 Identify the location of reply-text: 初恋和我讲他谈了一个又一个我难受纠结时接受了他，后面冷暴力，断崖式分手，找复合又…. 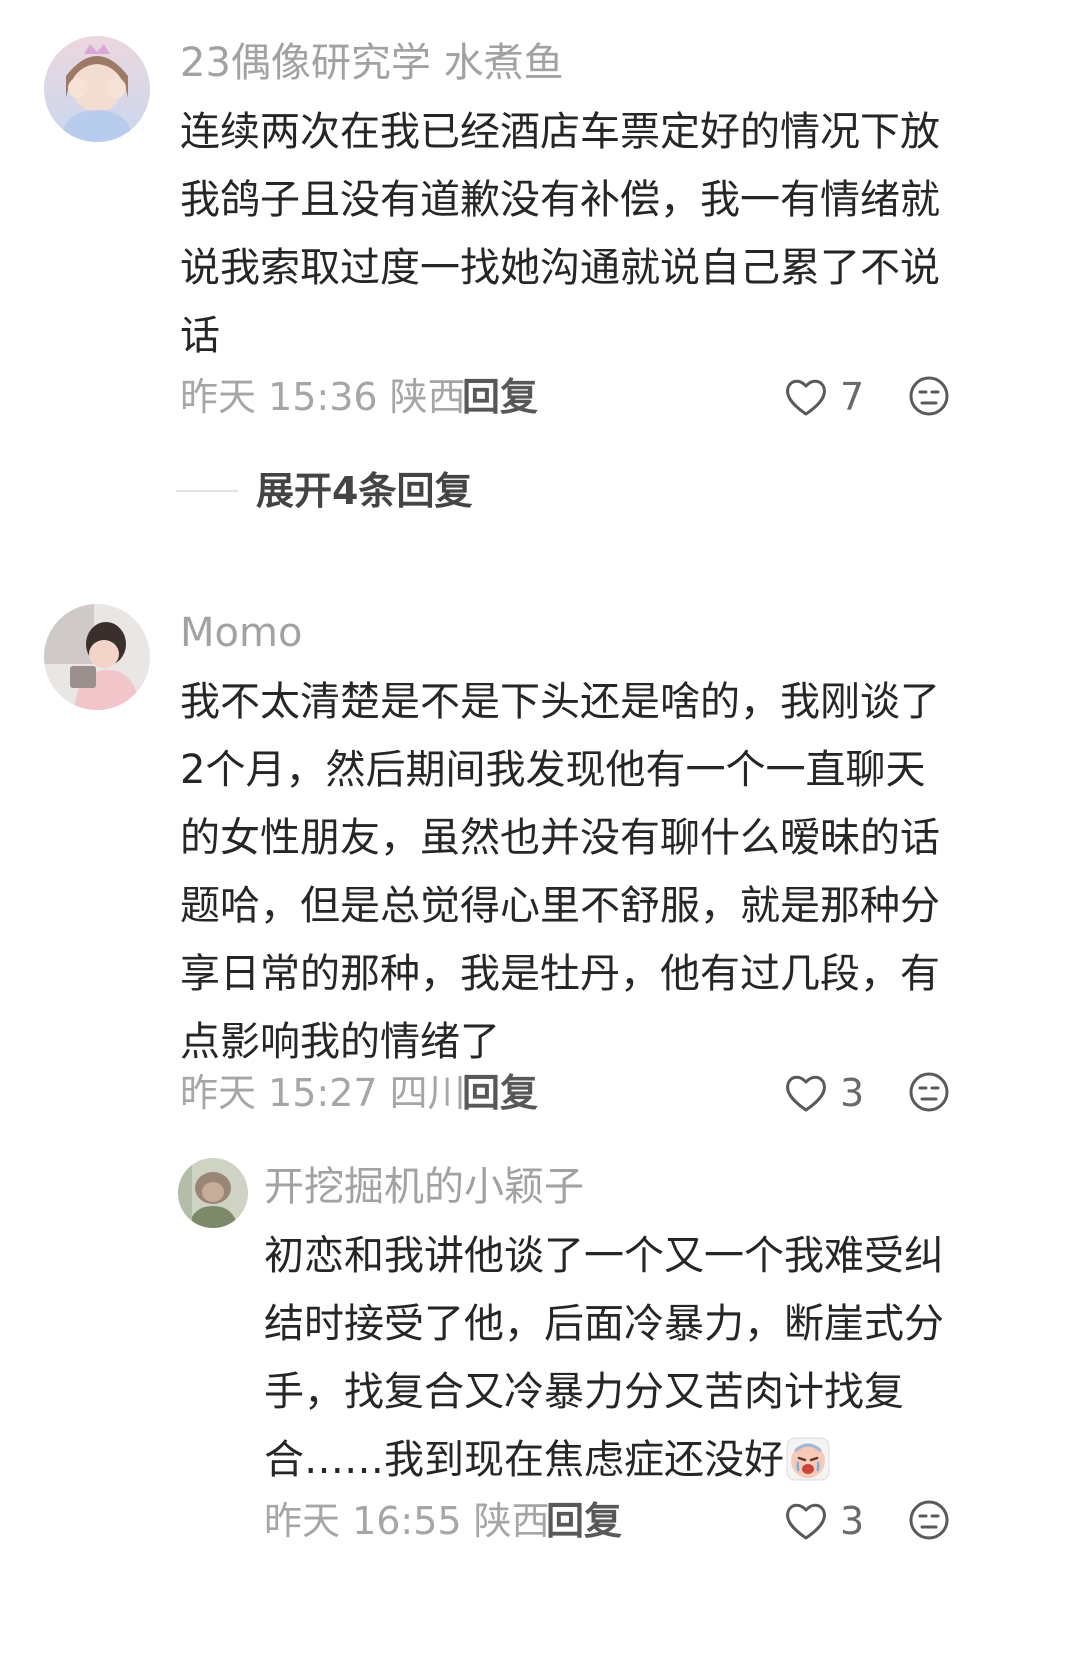
(614, 1358).